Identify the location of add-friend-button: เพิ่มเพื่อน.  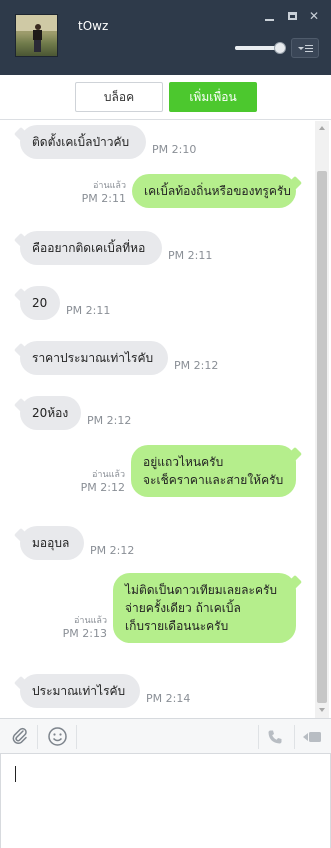
(213, 97).